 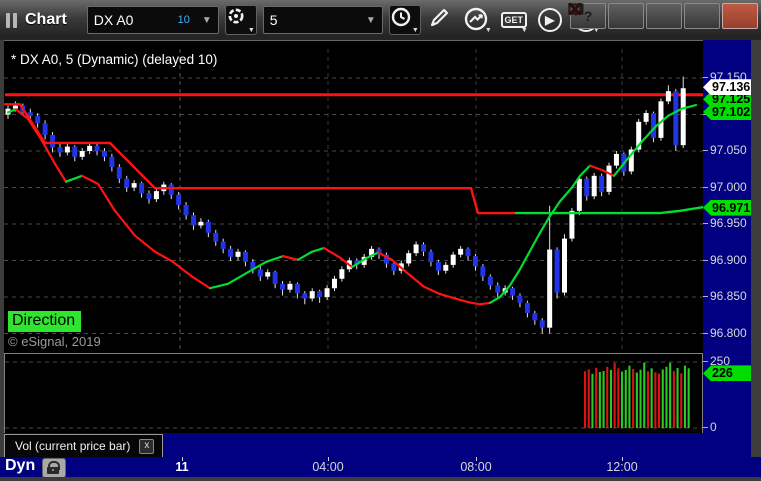 What do you see at coordinates (728, 296) in the screenshot?
I see `axis-tick-label: 96.850` at bounding box center [728, 296].